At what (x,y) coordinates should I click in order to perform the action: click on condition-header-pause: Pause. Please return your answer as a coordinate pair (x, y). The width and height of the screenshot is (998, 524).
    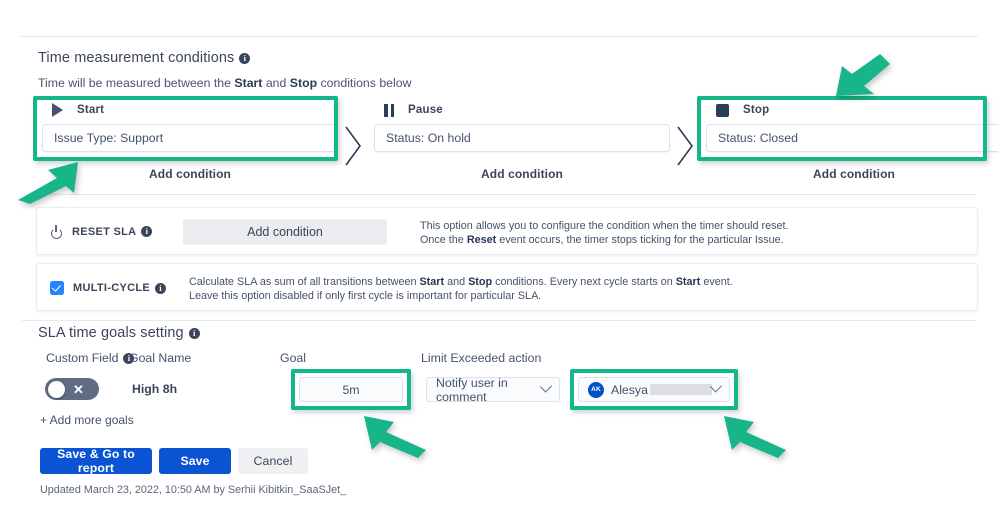
    Looking at the image, I should click on (522, 110).